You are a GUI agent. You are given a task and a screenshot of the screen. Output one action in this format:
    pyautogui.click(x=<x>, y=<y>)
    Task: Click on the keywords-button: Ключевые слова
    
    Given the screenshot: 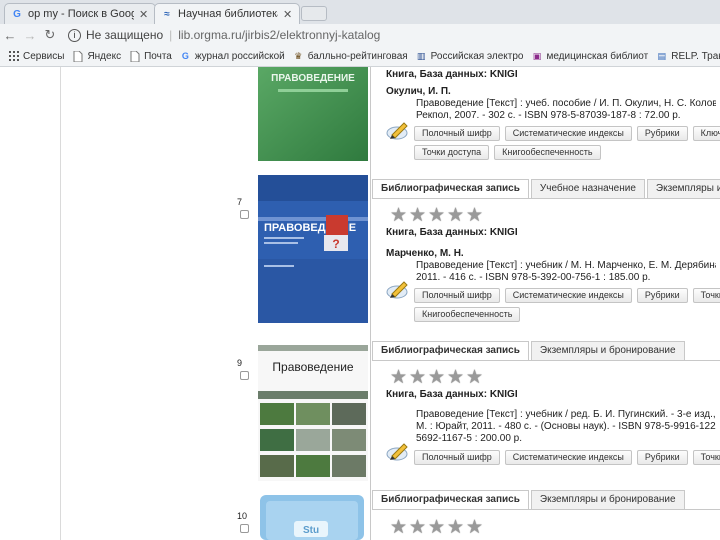 What is the action you would take?
    pyautogui.click(x=706, y=133)
    